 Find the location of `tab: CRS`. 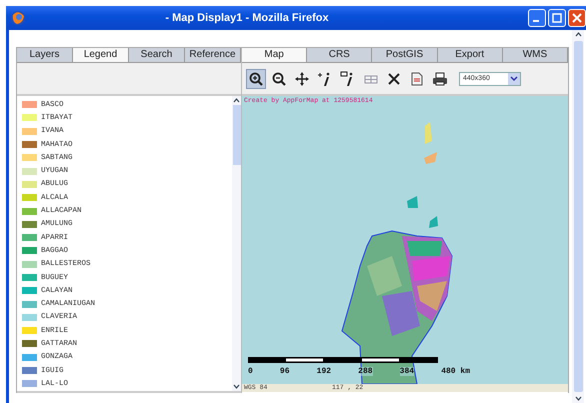

tab: CRS is located at coordinates (339, 55).